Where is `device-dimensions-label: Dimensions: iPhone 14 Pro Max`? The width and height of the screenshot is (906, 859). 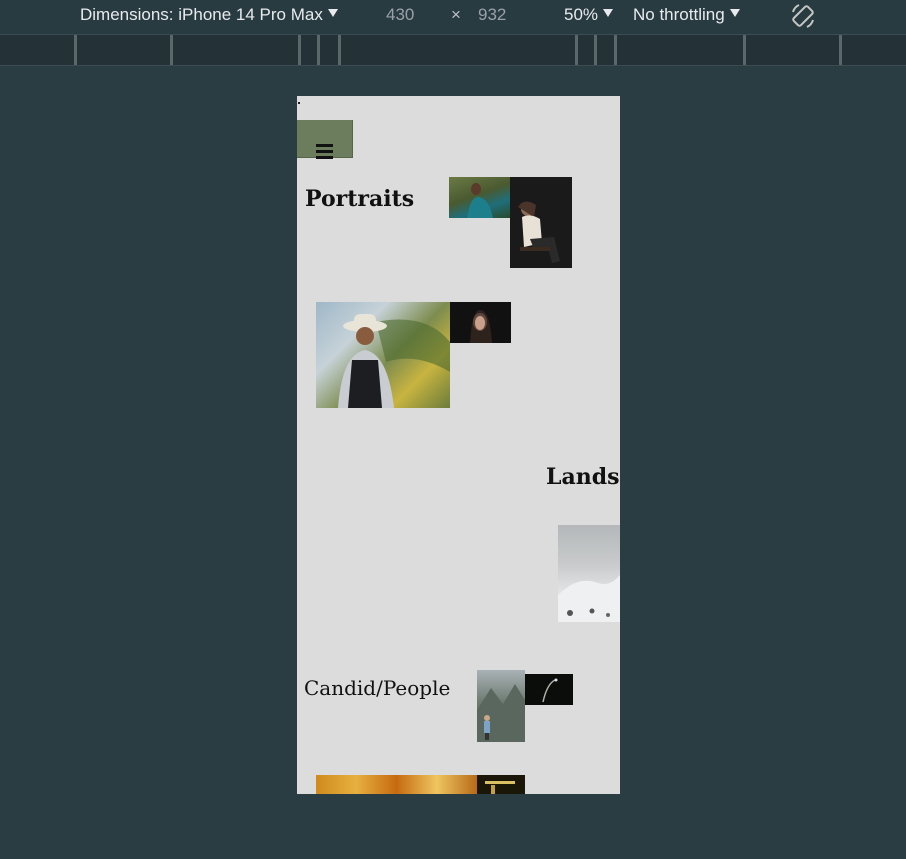
device-dimensions-label: Dimensions: iPhone 14 Pro Max is located at coordinates (201, 14).